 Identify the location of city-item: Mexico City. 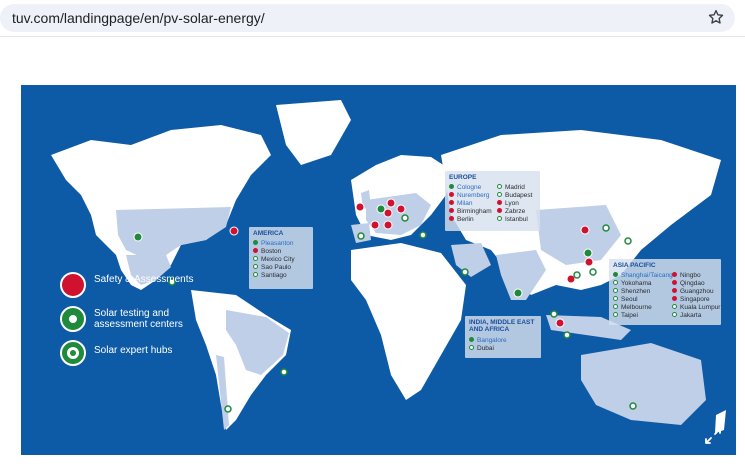
(274, 260).